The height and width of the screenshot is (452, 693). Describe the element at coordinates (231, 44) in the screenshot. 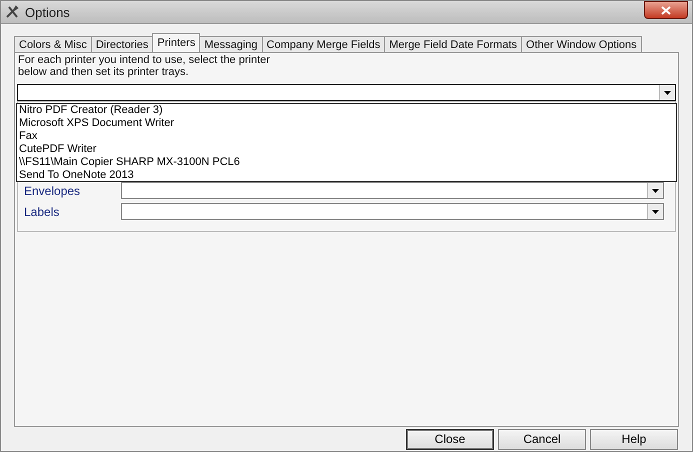

I see `tab: Messaging` at that location.